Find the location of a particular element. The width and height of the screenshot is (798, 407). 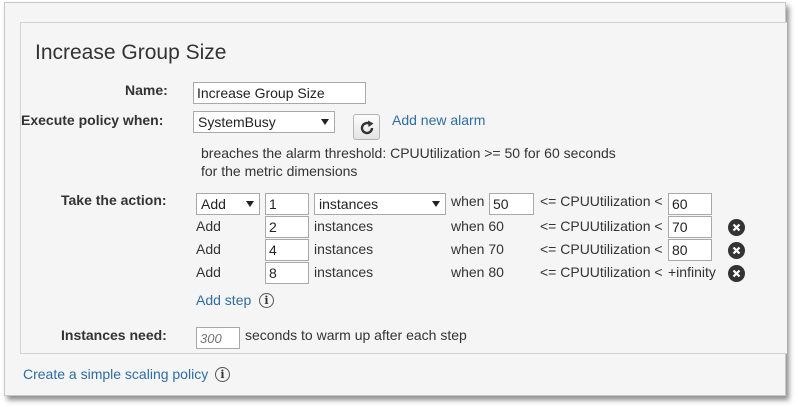

step-when-label: when 60 is located at coordinates (477, 226).